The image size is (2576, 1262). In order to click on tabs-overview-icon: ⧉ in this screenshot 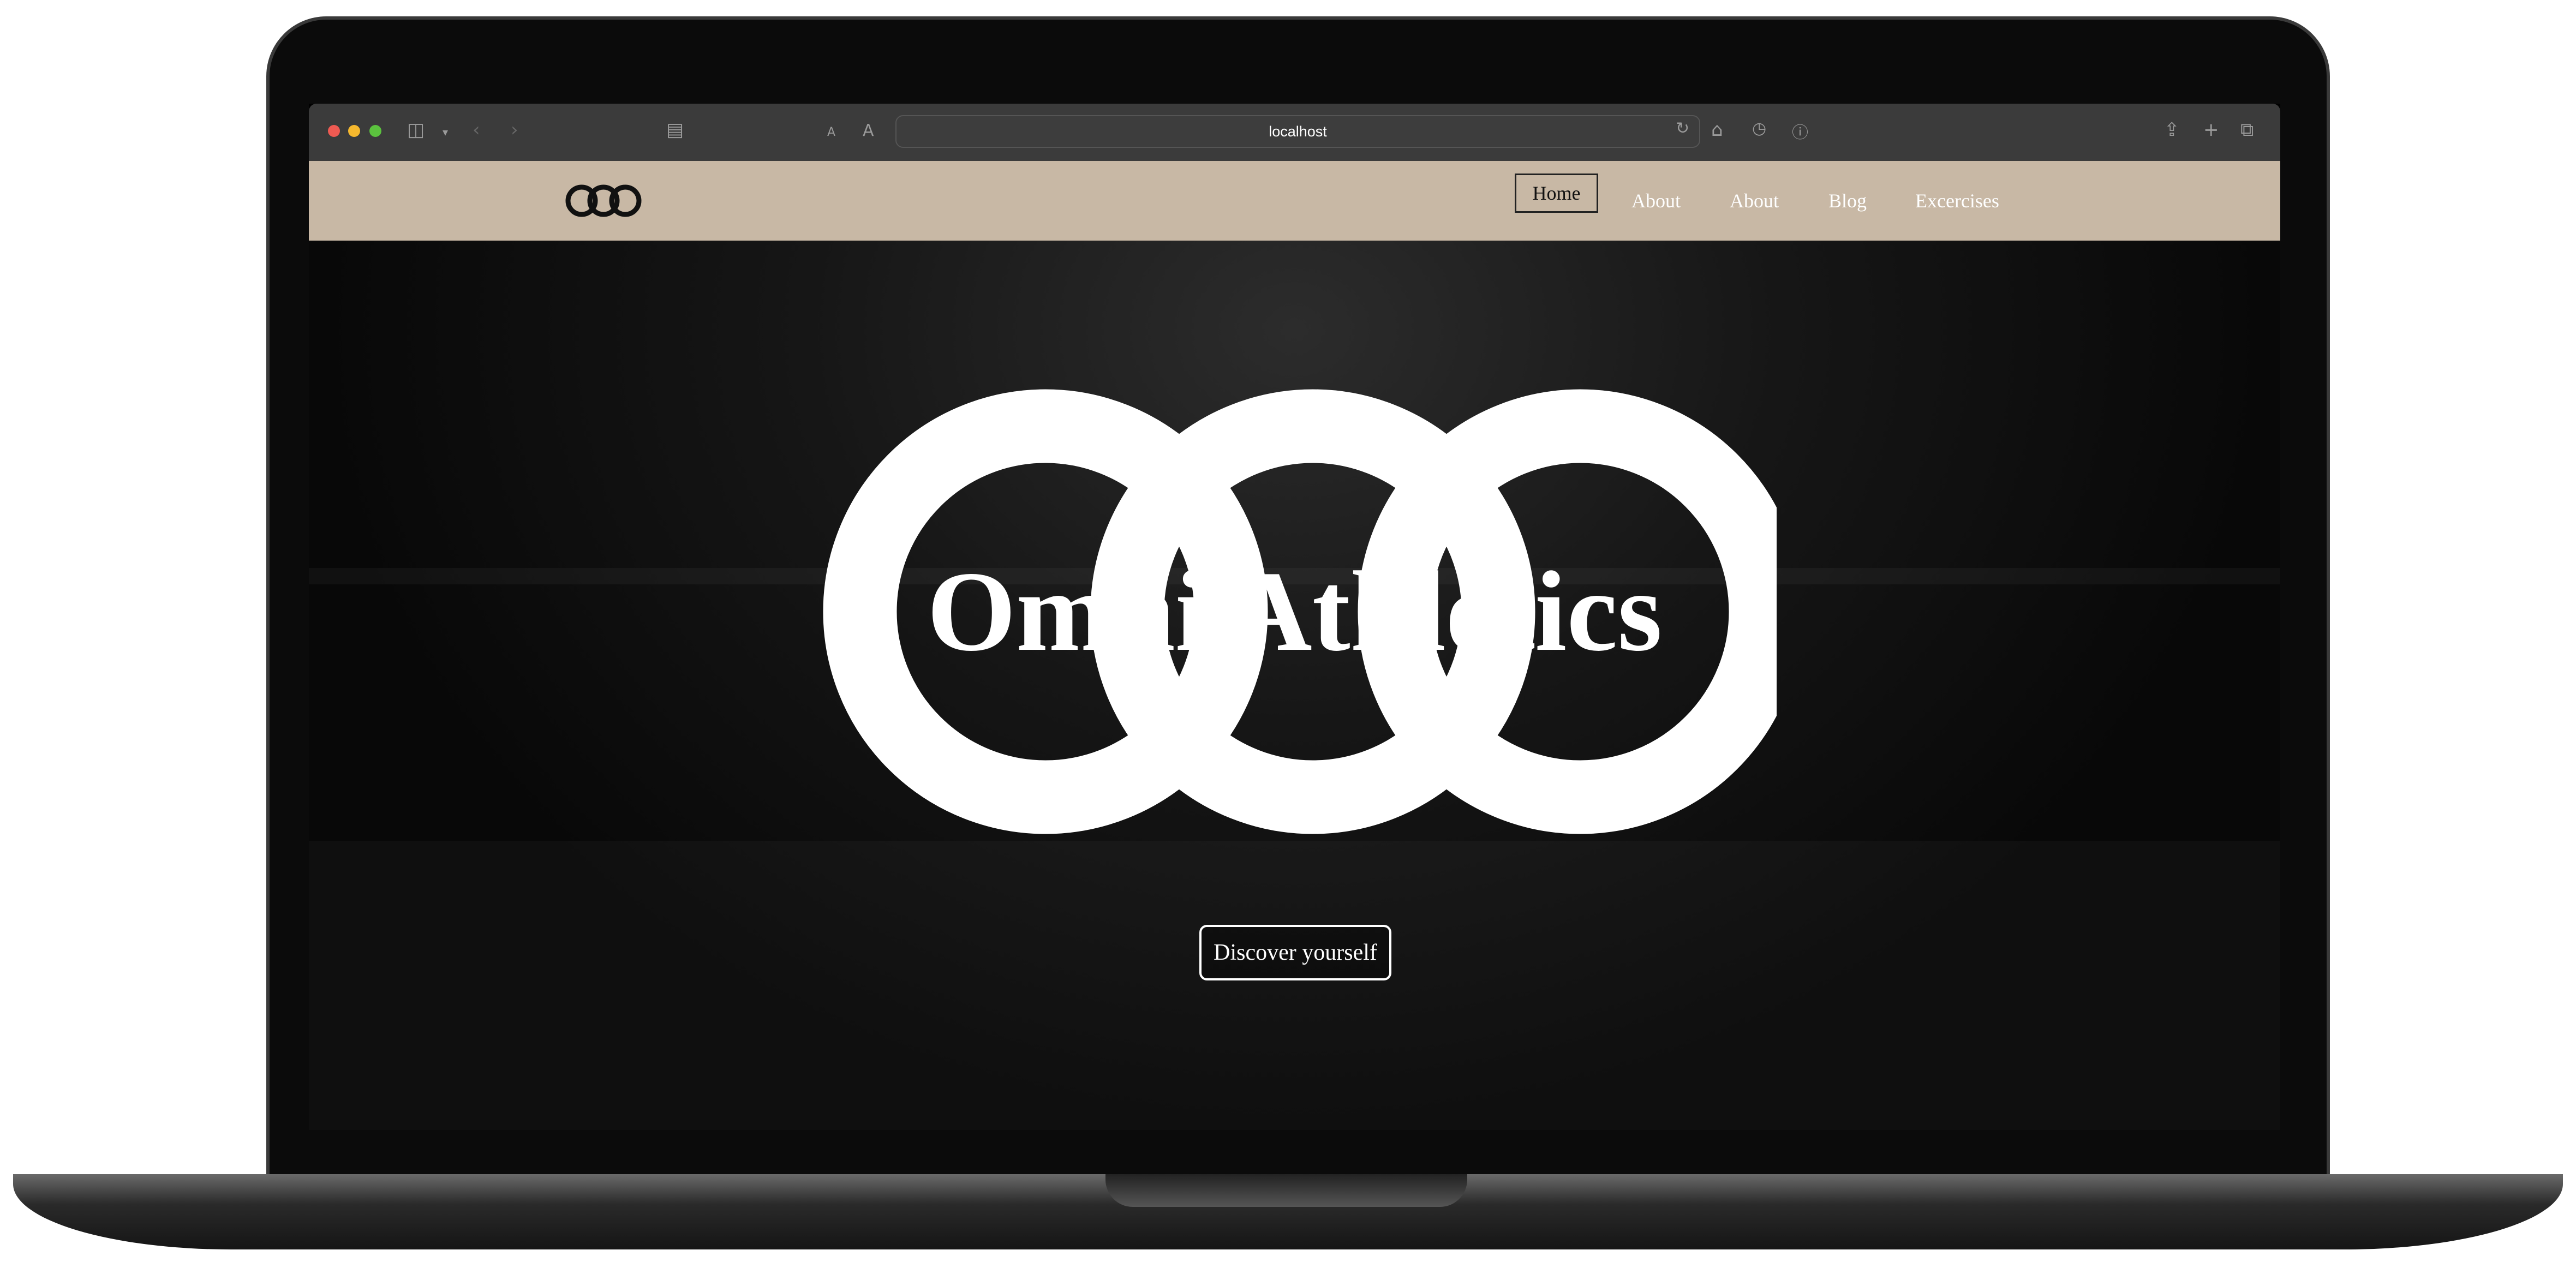, I will do `click(2247, 130)`.